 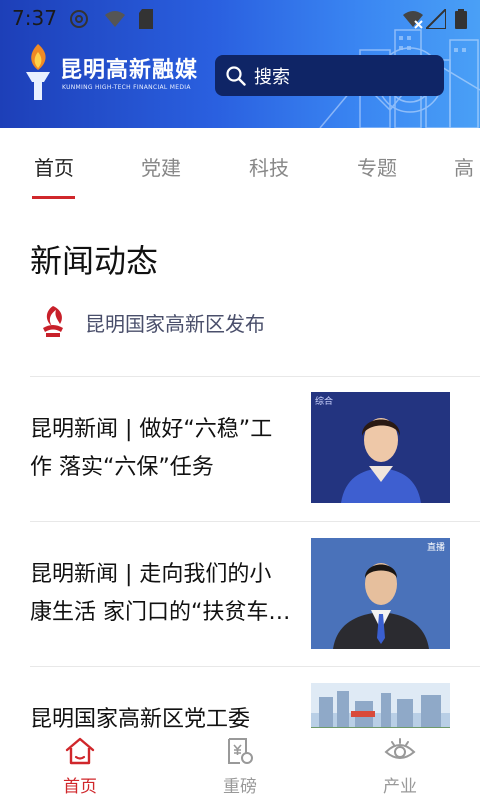 I want to click on home-icon, so click(x=80, y=751).